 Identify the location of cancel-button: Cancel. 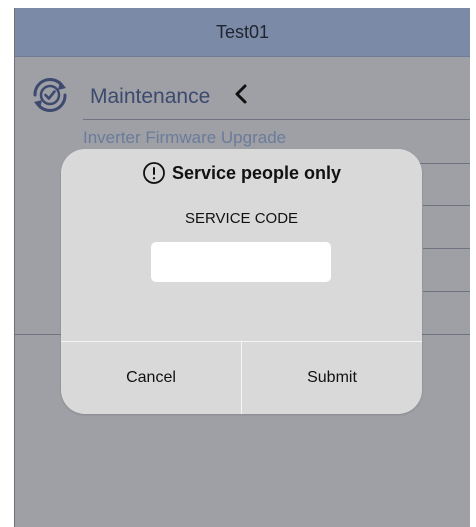
(151, 378).